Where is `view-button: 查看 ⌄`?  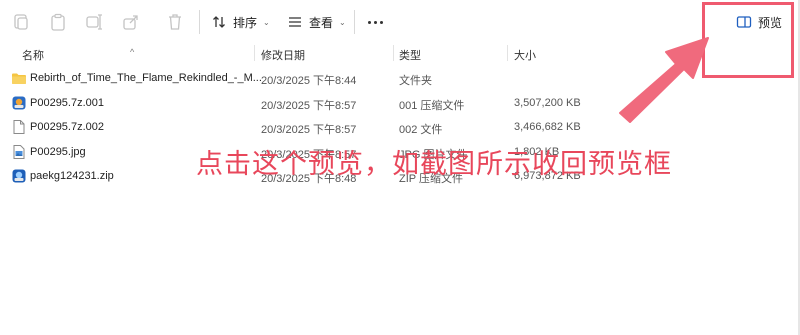
view-button: 查看 ⌄ is located at coordinates (316, 22).